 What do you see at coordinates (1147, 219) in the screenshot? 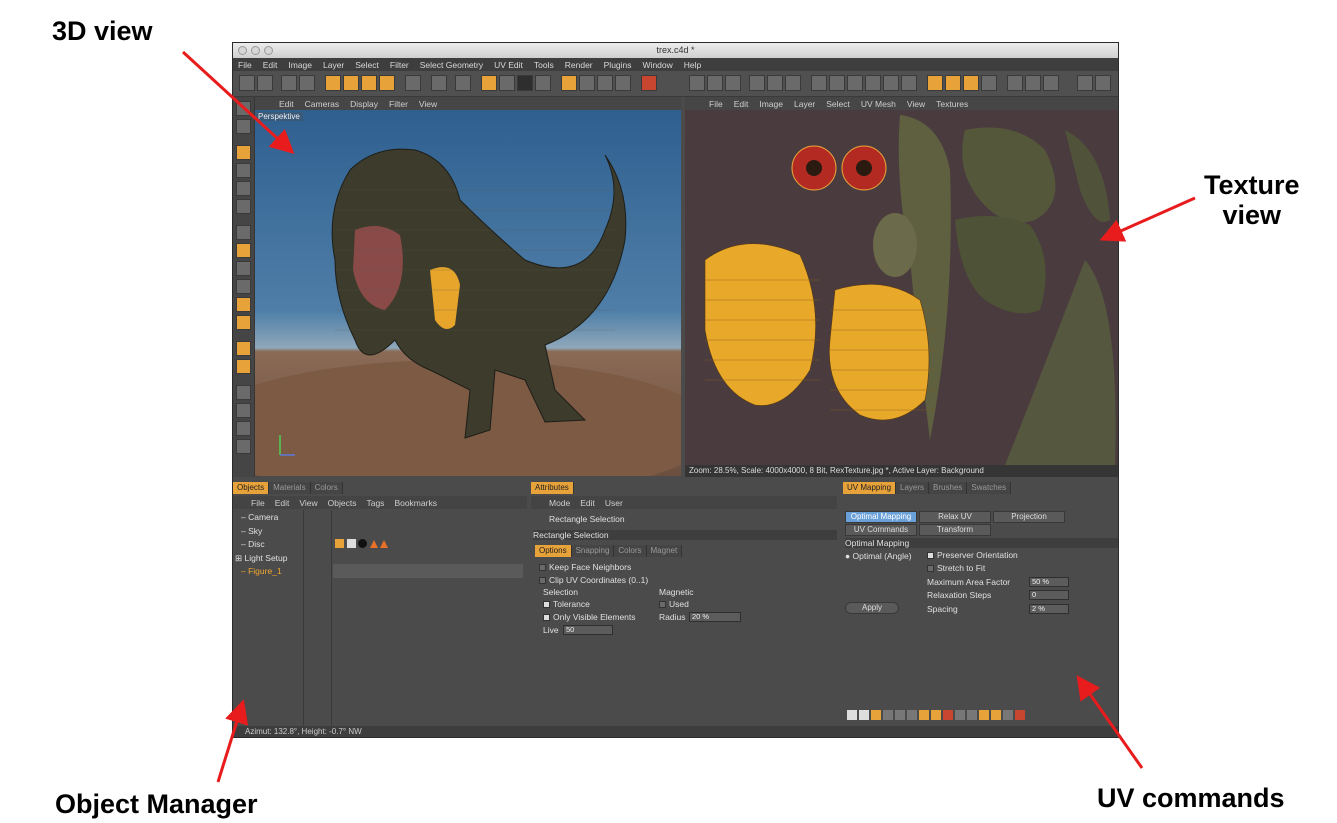
I see `arrow-texture-view` at bounding box center [1147, 219].